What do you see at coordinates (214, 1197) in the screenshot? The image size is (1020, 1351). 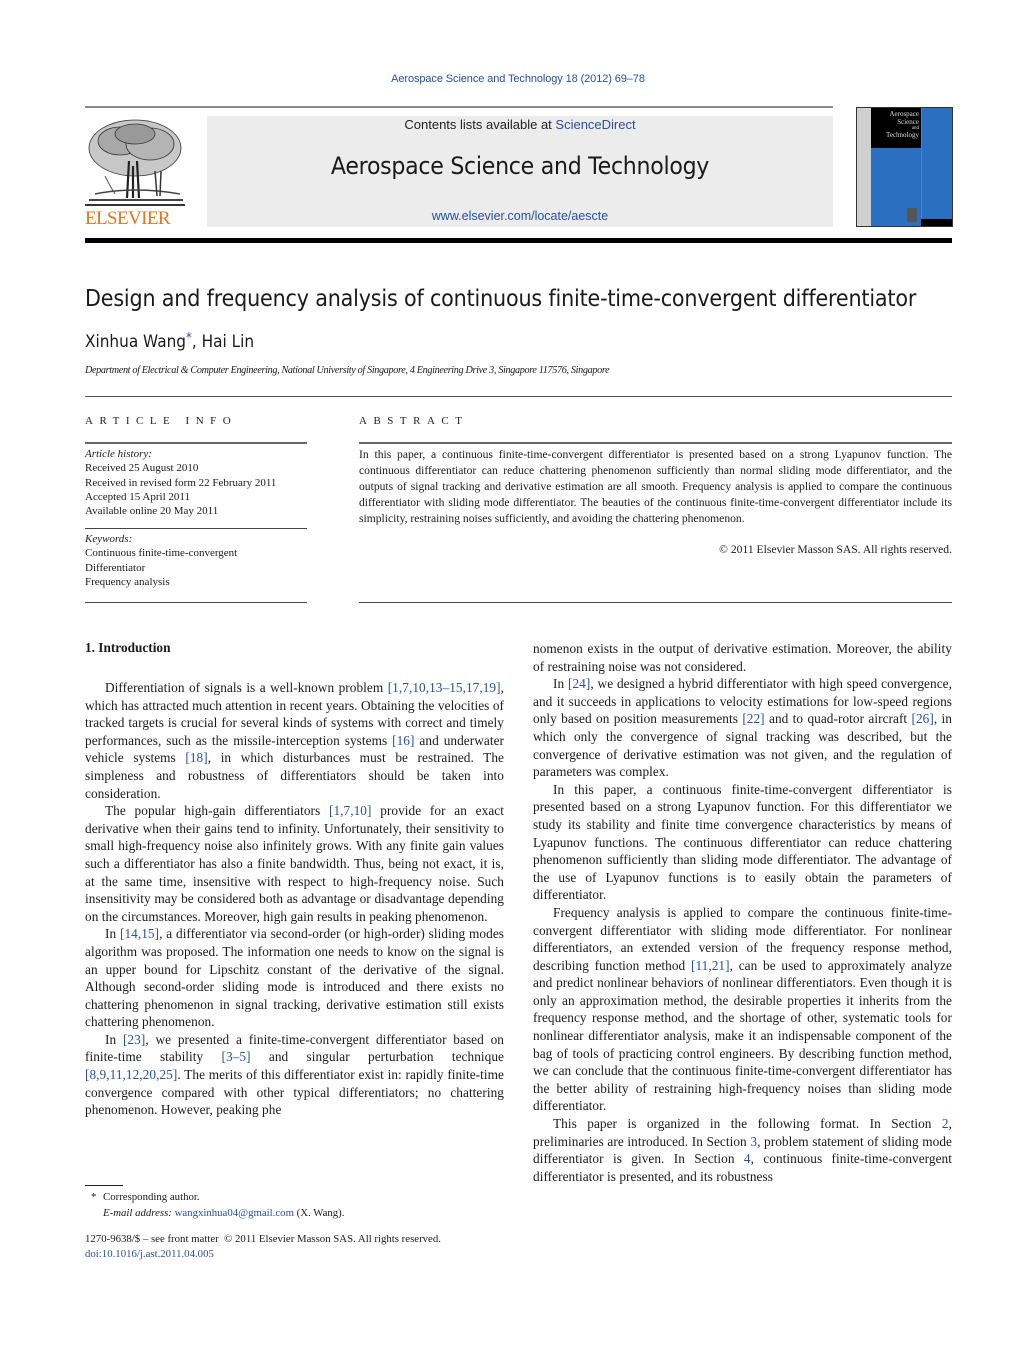 I see `corresponding-author-footnote: * Corresponding author.` at bounding box center [214, 1197].